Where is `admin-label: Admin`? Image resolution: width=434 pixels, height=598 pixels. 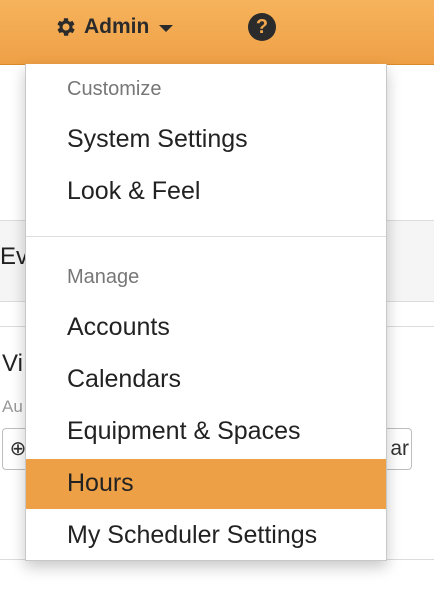 admin-label: Admin is located at coordinates (117, 26).